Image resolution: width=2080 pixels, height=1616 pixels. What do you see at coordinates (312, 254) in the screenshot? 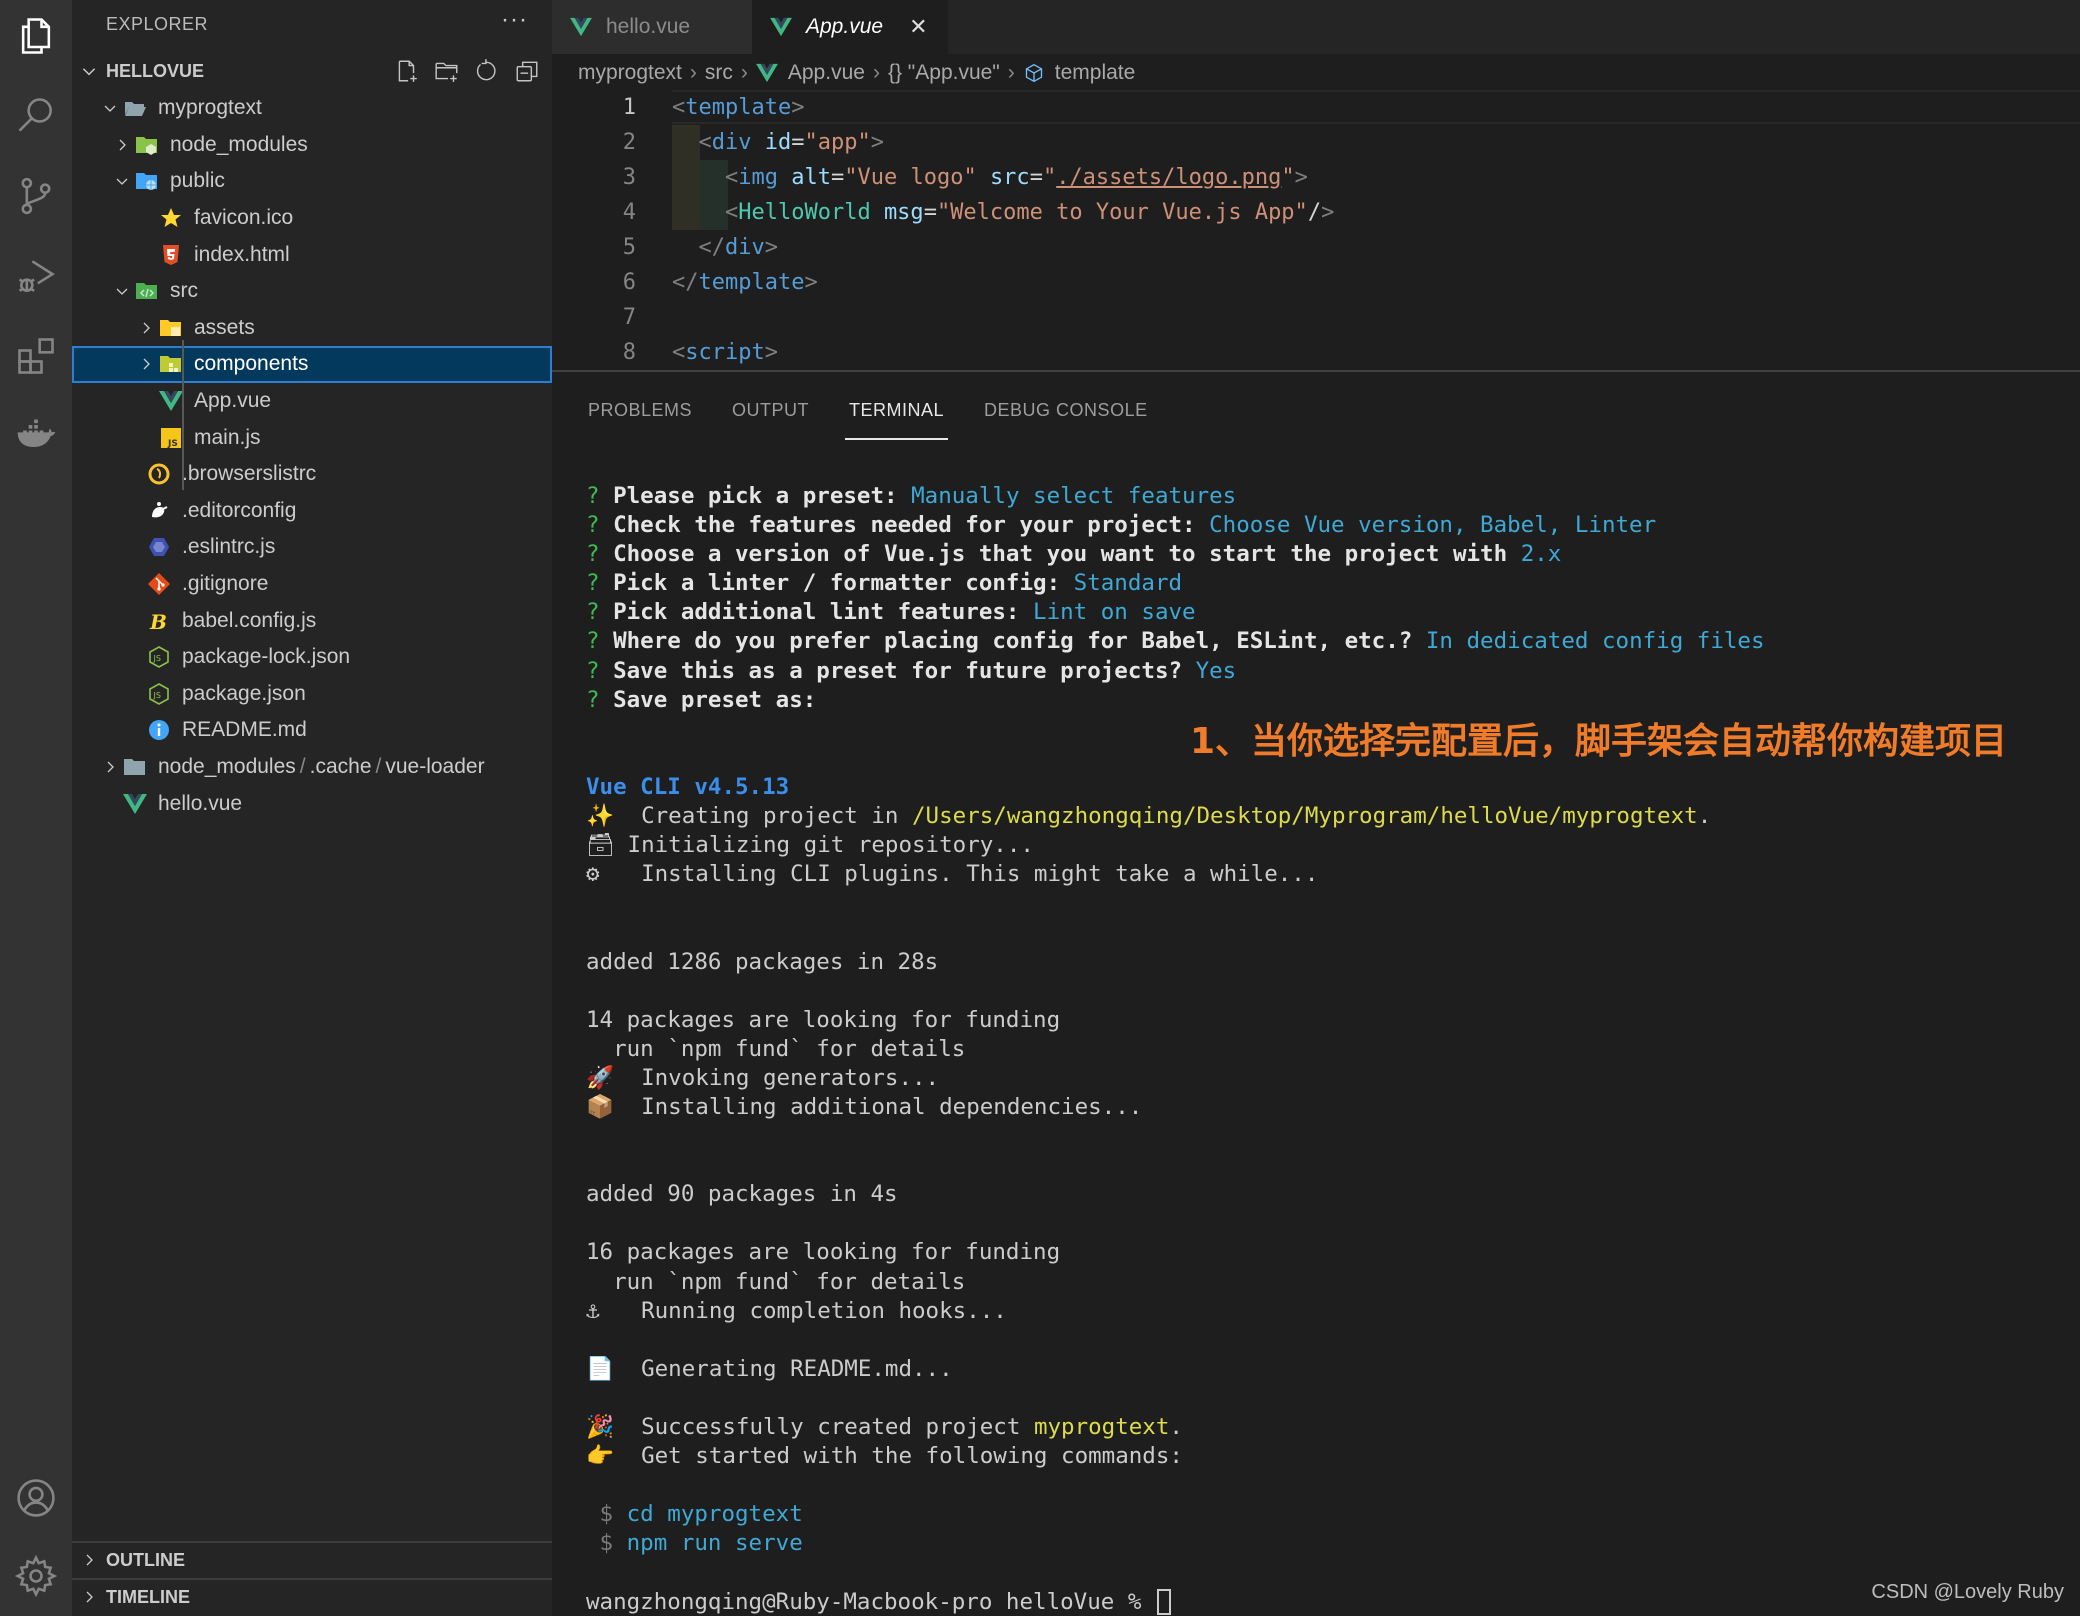
I see `tree-item-index-html: index.html` at bounding box center [312, 254].